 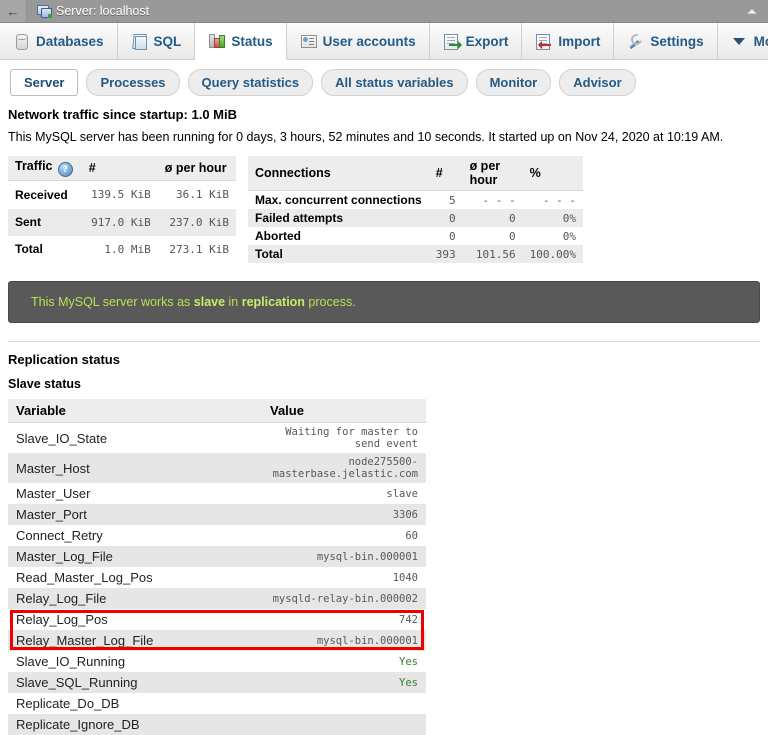 What do you see at coordinates (250, 82) in the screenshot?
I see `subtab-query-statistics: Query statistics` at bounding box center [250, 82].